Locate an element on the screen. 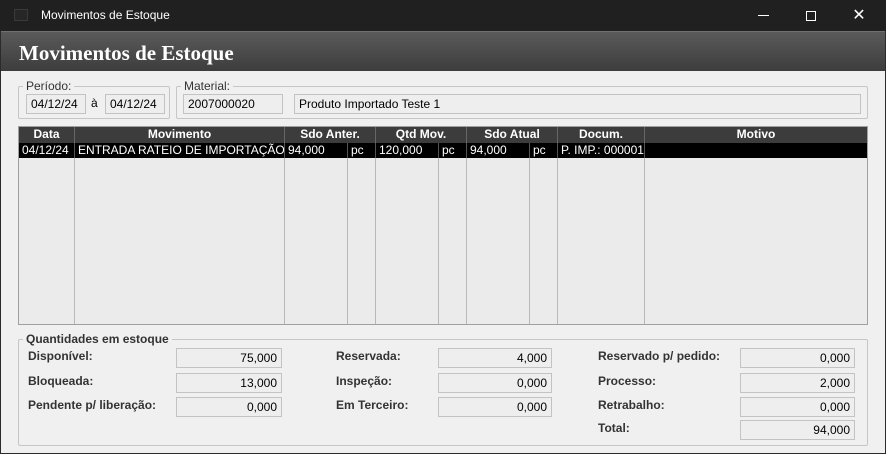 The image size is (886, 454). cell-data: 04/12/24 is located at coordinates (47, 150).